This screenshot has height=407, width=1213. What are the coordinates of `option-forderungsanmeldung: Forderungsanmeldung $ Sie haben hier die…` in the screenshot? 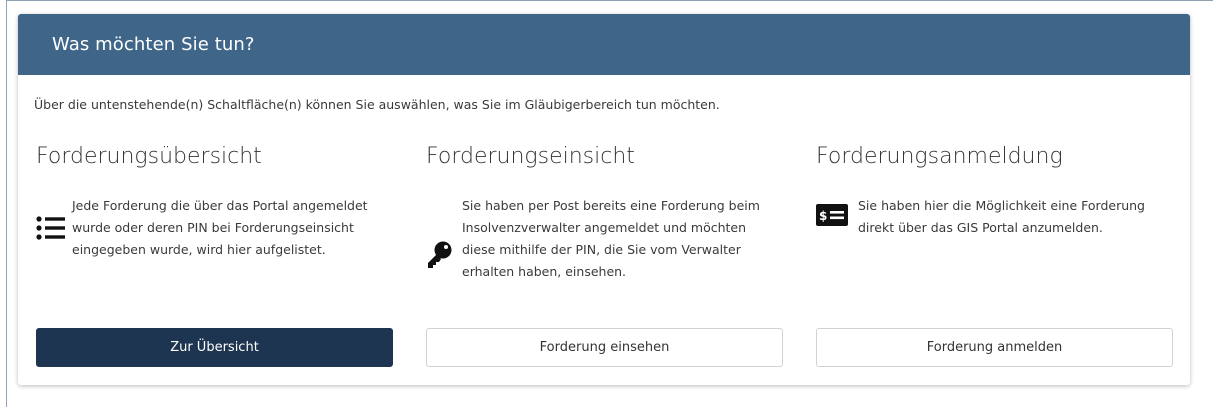 It's located at (995, 191).